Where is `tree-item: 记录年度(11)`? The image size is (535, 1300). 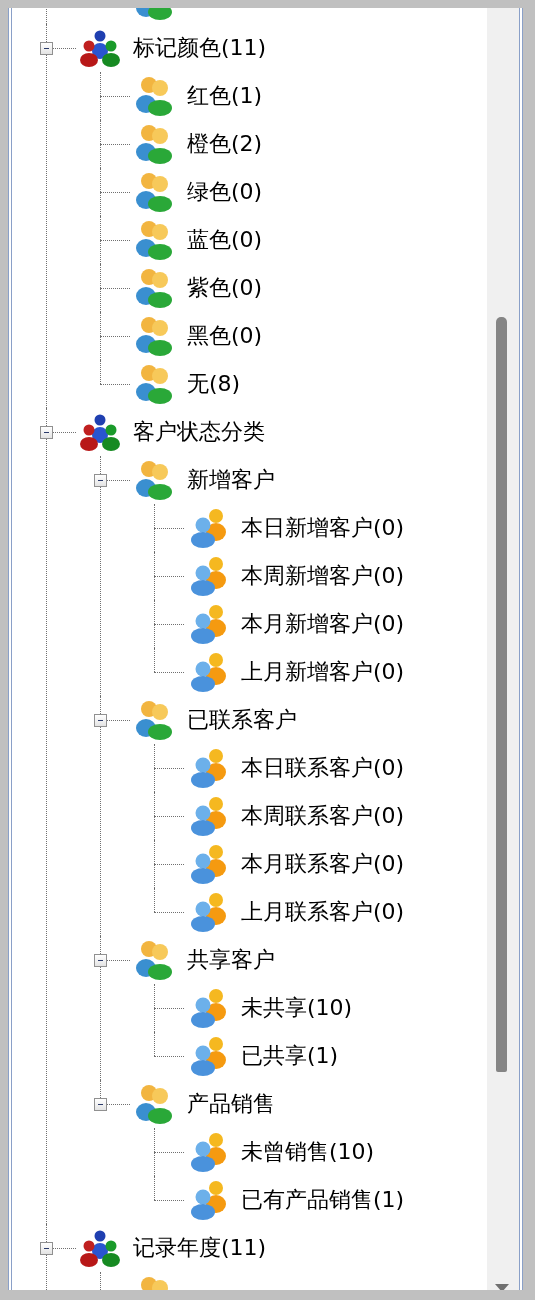 tree-item: 记录年度(11) is located at coordinates (200, 1248).